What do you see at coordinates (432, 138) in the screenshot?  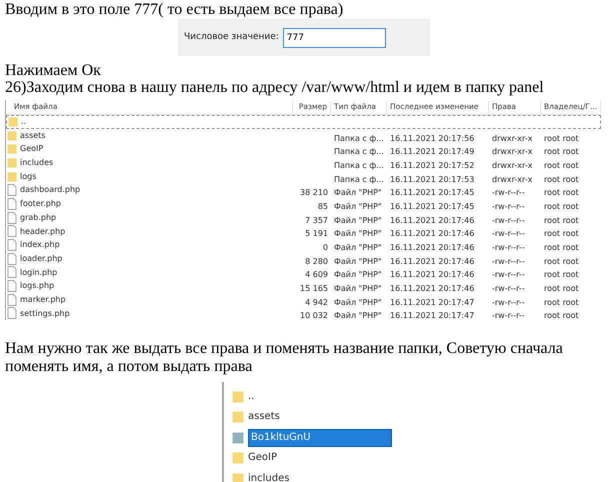 I see `file-modified-text: 16.11.2021 20:17:56` at bounding box center [432, 138].